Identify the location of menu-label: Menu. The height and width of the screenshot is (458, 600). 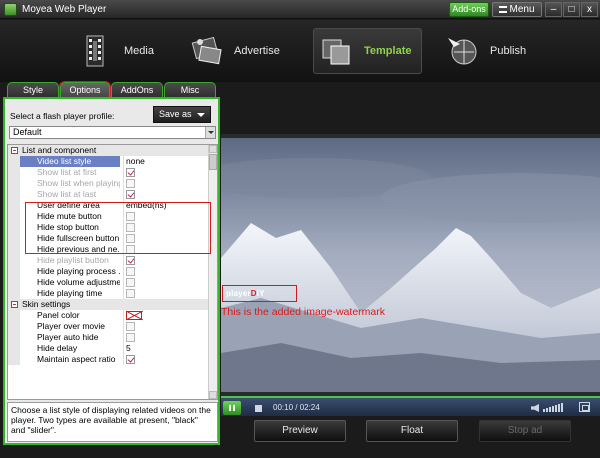
(522, 9).